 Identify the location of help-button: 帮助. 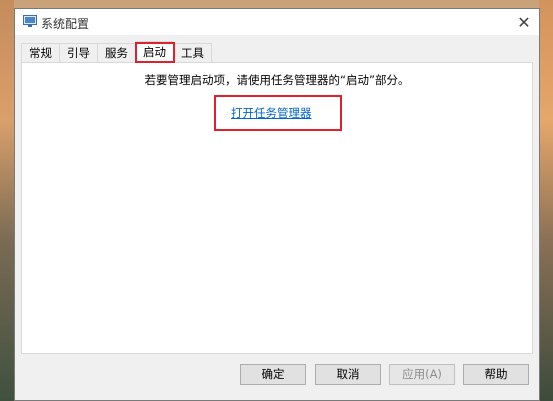
(496, 374).